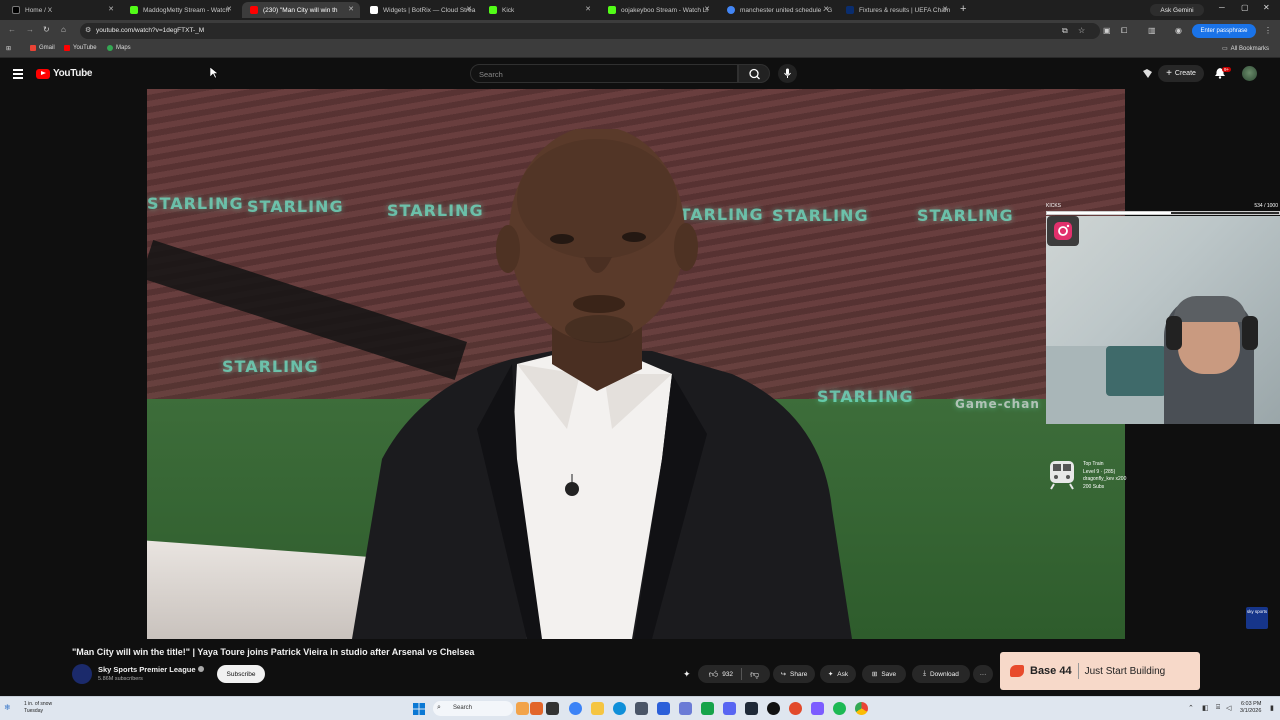 Image resolution: width=1280 pixels, height=720 pixels. I want to click on search-button, so click(754, 73).